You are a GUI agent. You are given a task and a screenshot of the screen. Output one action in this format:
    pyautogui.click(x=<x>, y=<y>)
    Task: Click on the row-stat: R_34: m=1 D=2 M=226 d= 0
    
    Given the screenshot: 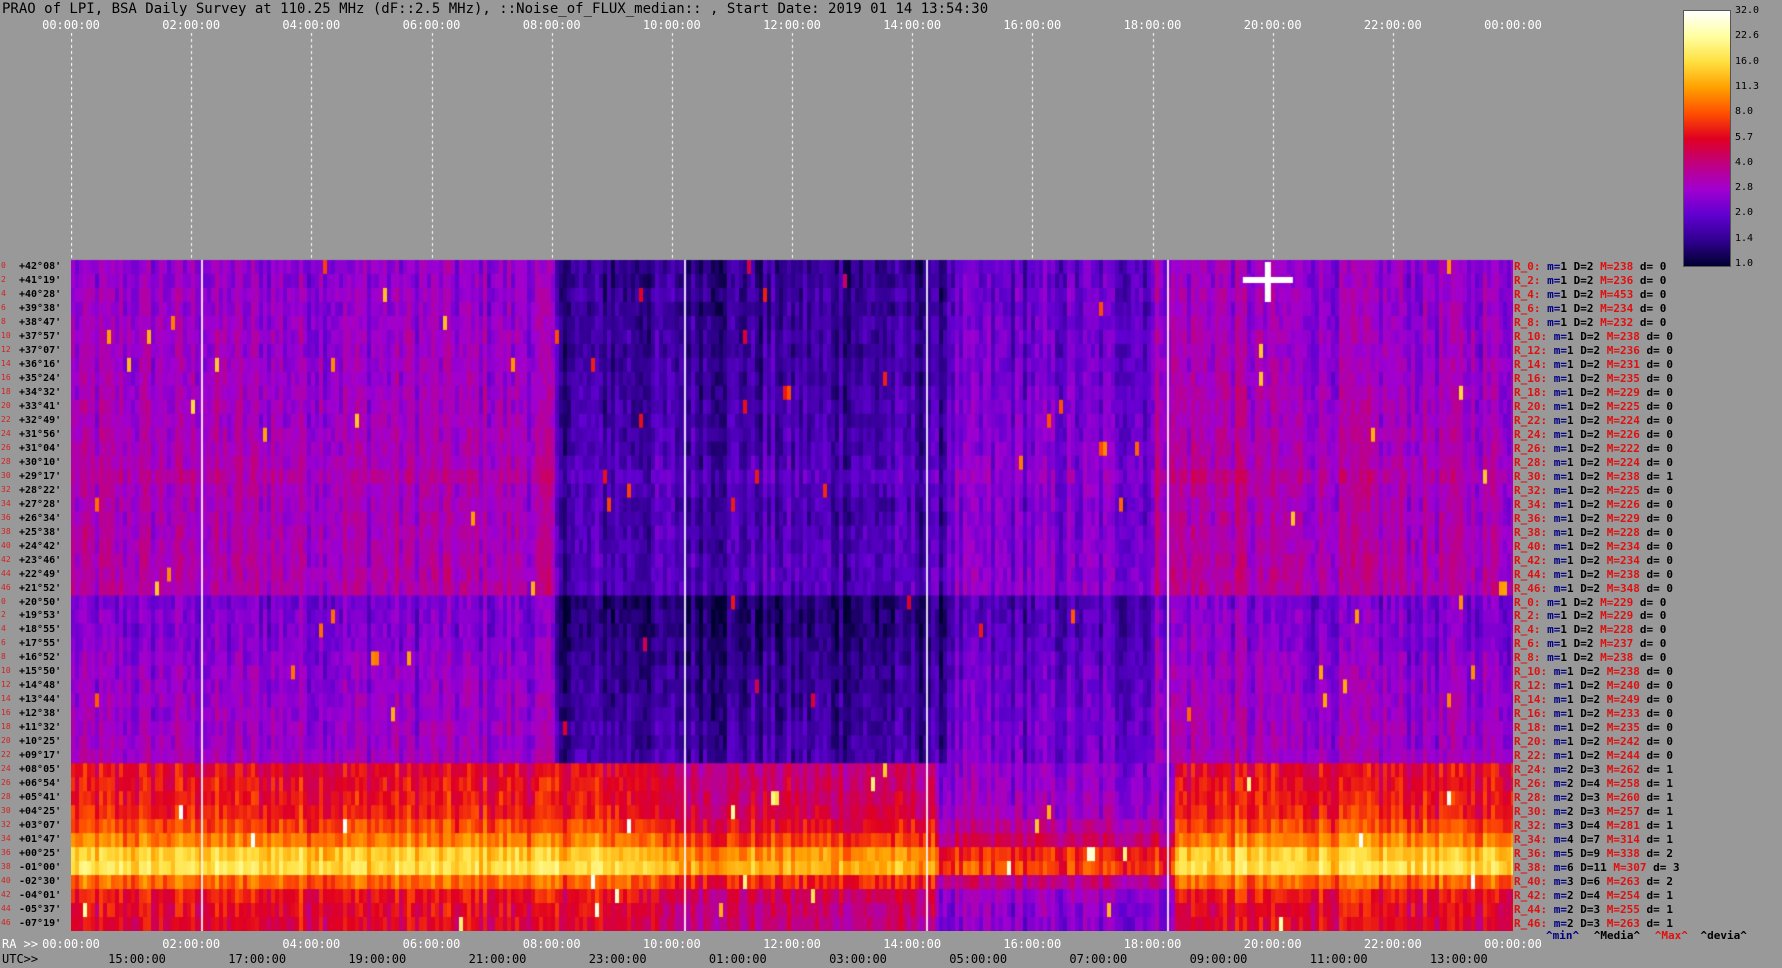 What is the action you would take?
    pyautogui.click(x=1593, y=504)
    